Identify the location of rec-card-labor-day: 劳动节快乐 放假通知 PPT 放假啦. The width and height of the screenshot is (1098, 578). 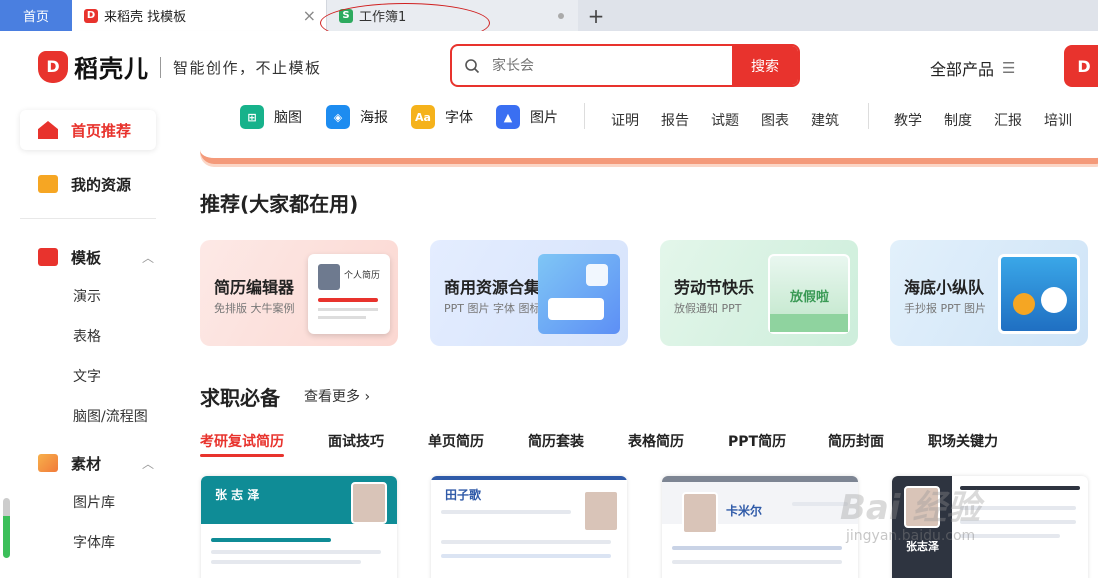
(759, 293).